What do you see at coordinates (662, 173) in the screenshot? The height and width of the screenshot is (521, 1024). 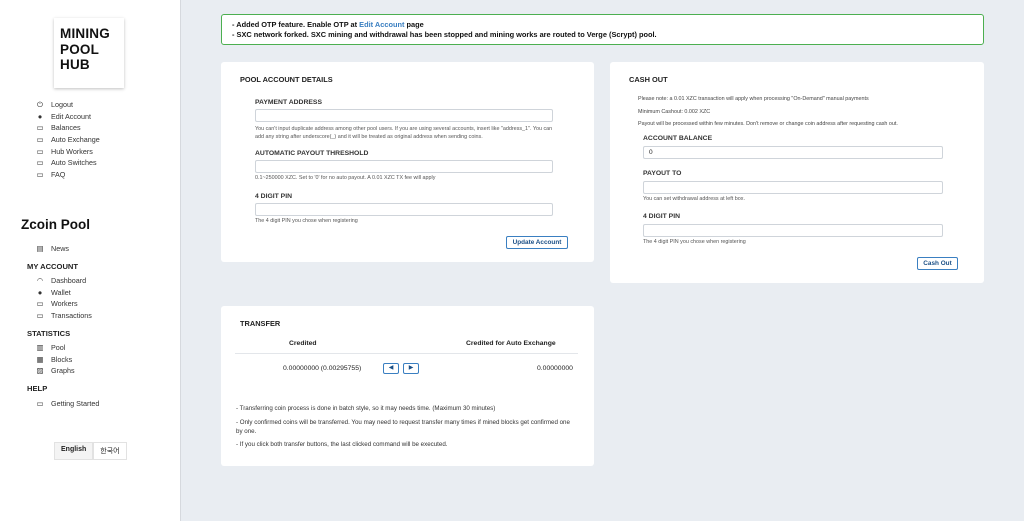 I see `payout-to-label: PAYOUT TO` at bounding box center [662, 173].